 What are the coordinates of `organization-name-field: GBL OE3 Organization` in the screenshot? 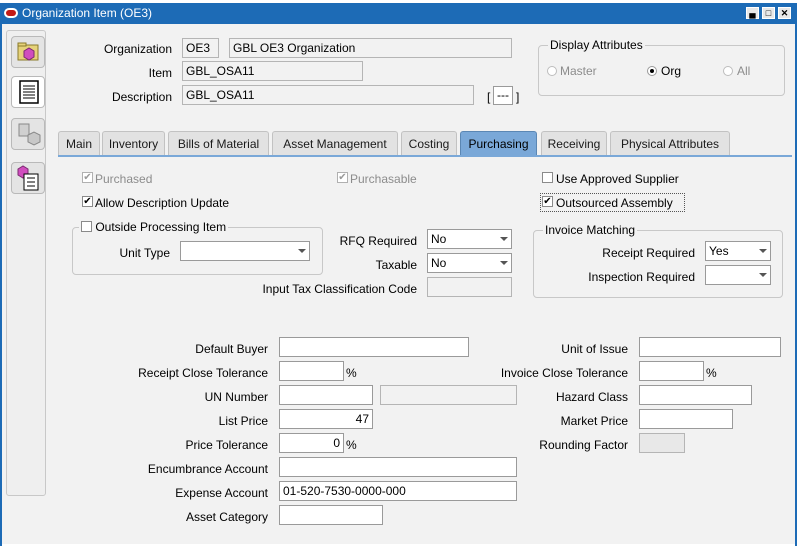 It's located at (370, 48).